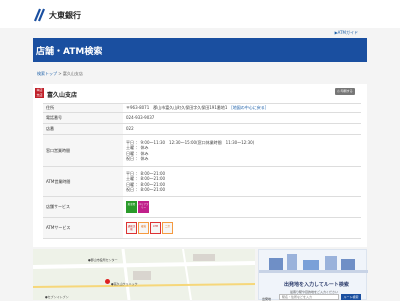  I want to click on bank-logo-icon, so click(40, 15).